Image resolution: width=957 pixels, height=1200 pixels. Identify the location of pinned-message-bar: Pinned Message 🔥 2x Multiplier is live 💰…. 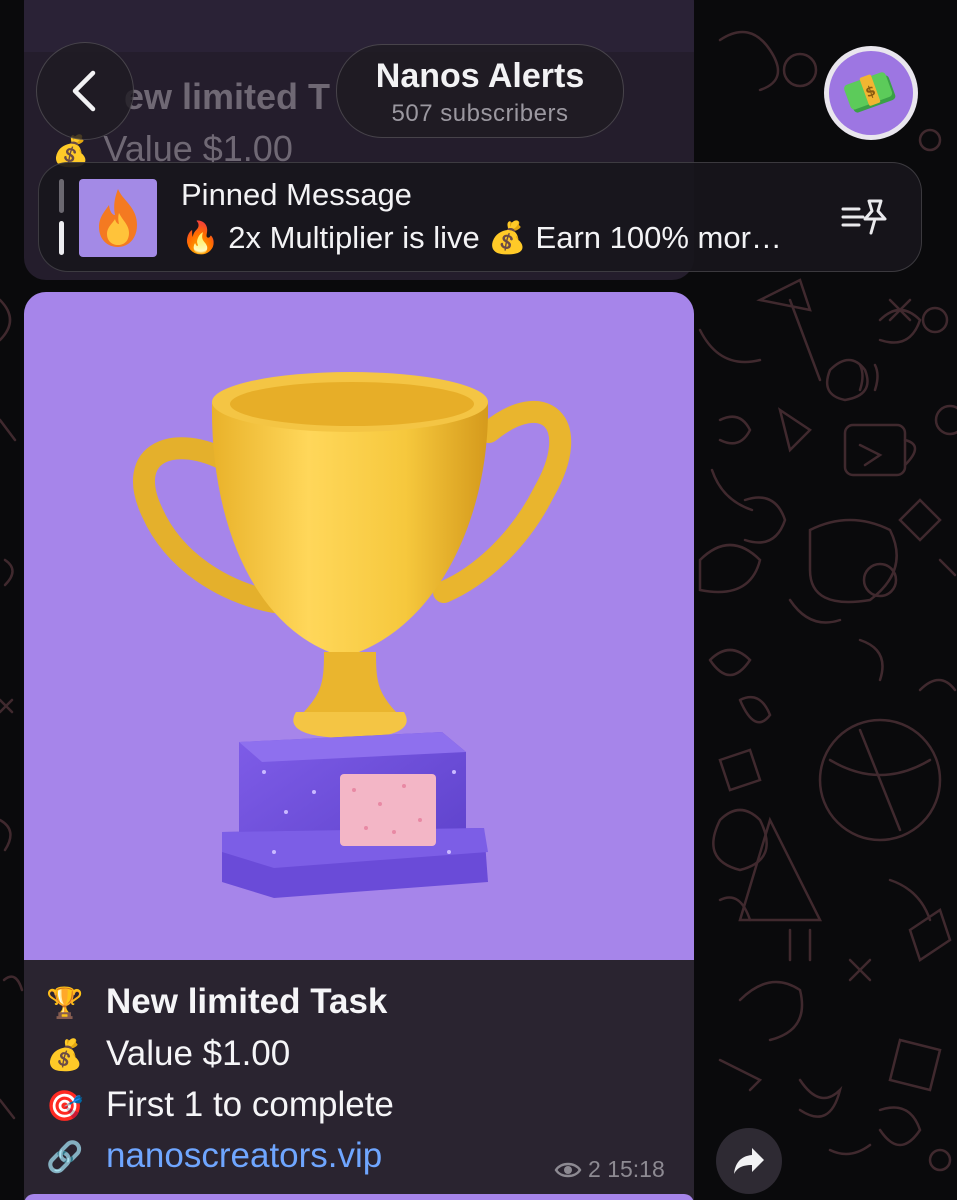
(480, 217).